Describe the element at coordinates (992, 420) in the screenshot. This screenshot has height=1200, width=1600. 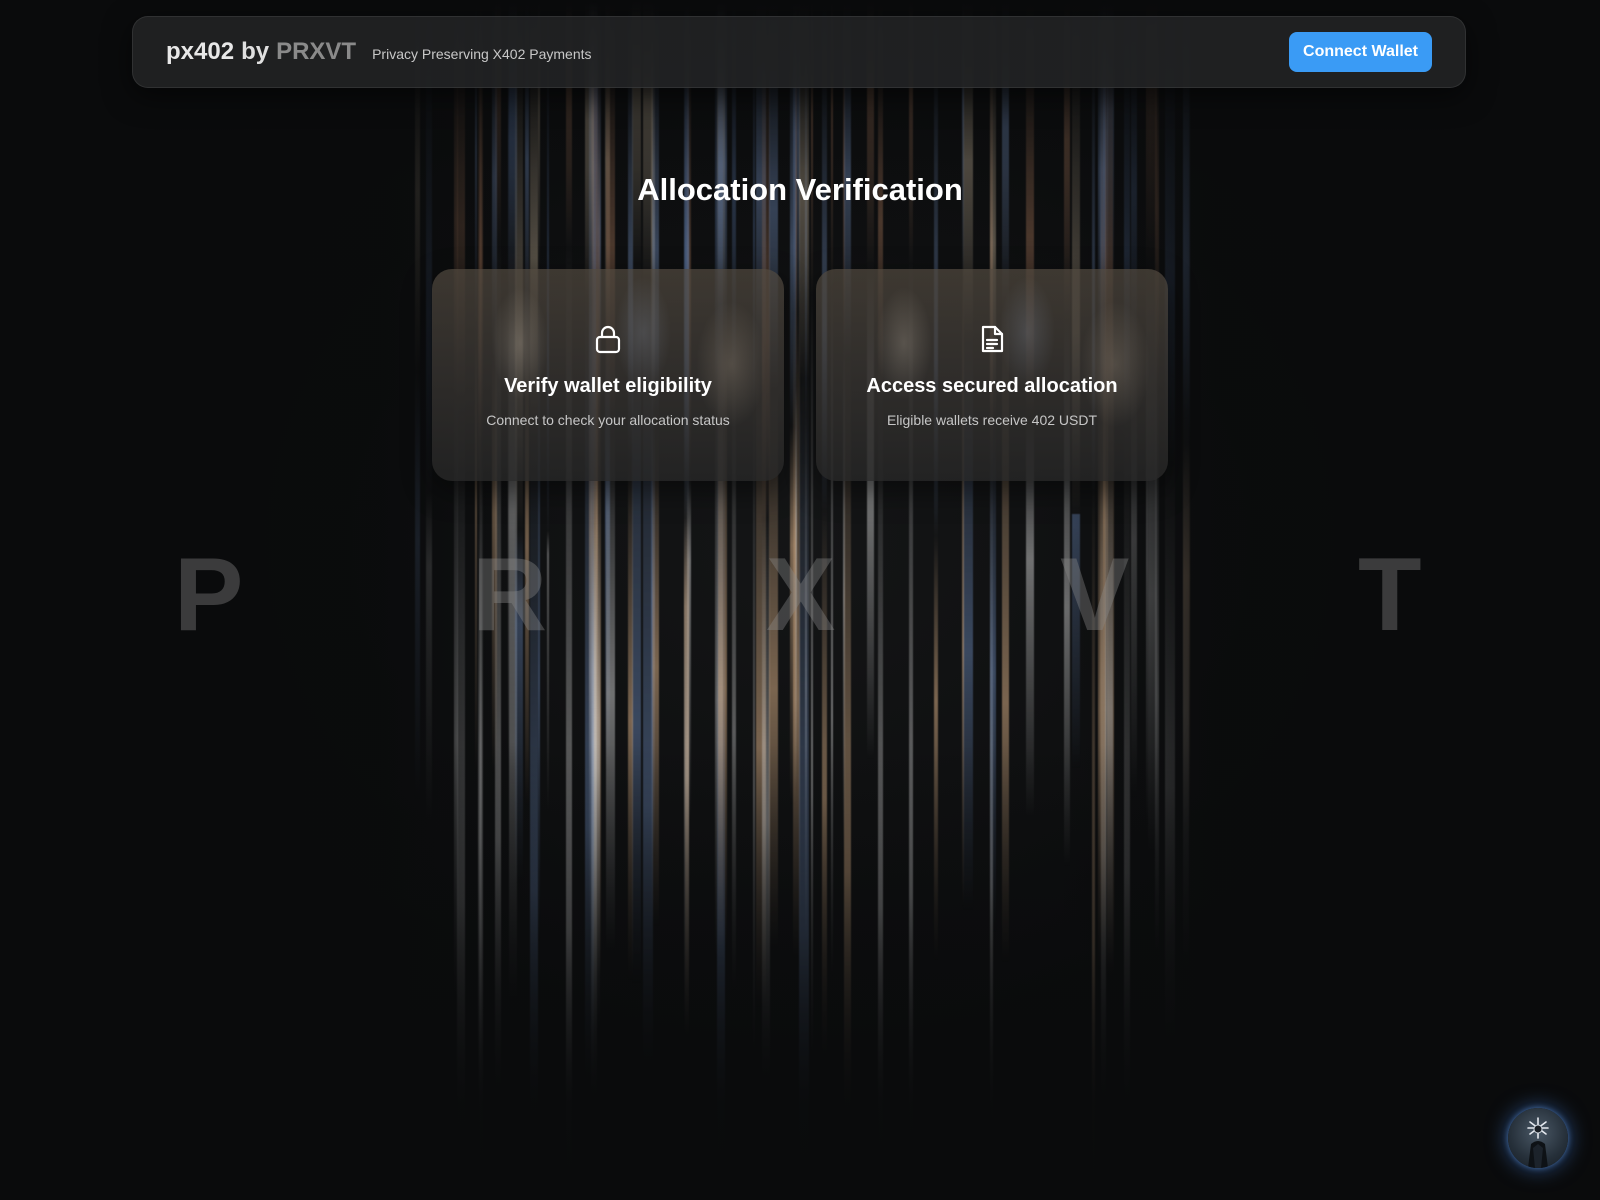
I see `card-subtitle: Eligible wallets receive 402 USDT` at that location.